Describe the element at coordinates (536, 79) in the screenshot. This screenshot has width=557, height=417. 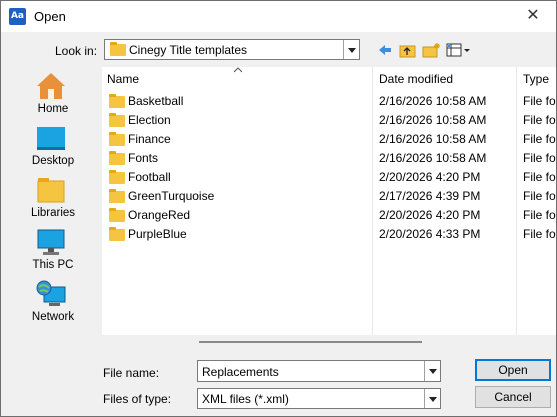
I see `column-type: Type` at that location.